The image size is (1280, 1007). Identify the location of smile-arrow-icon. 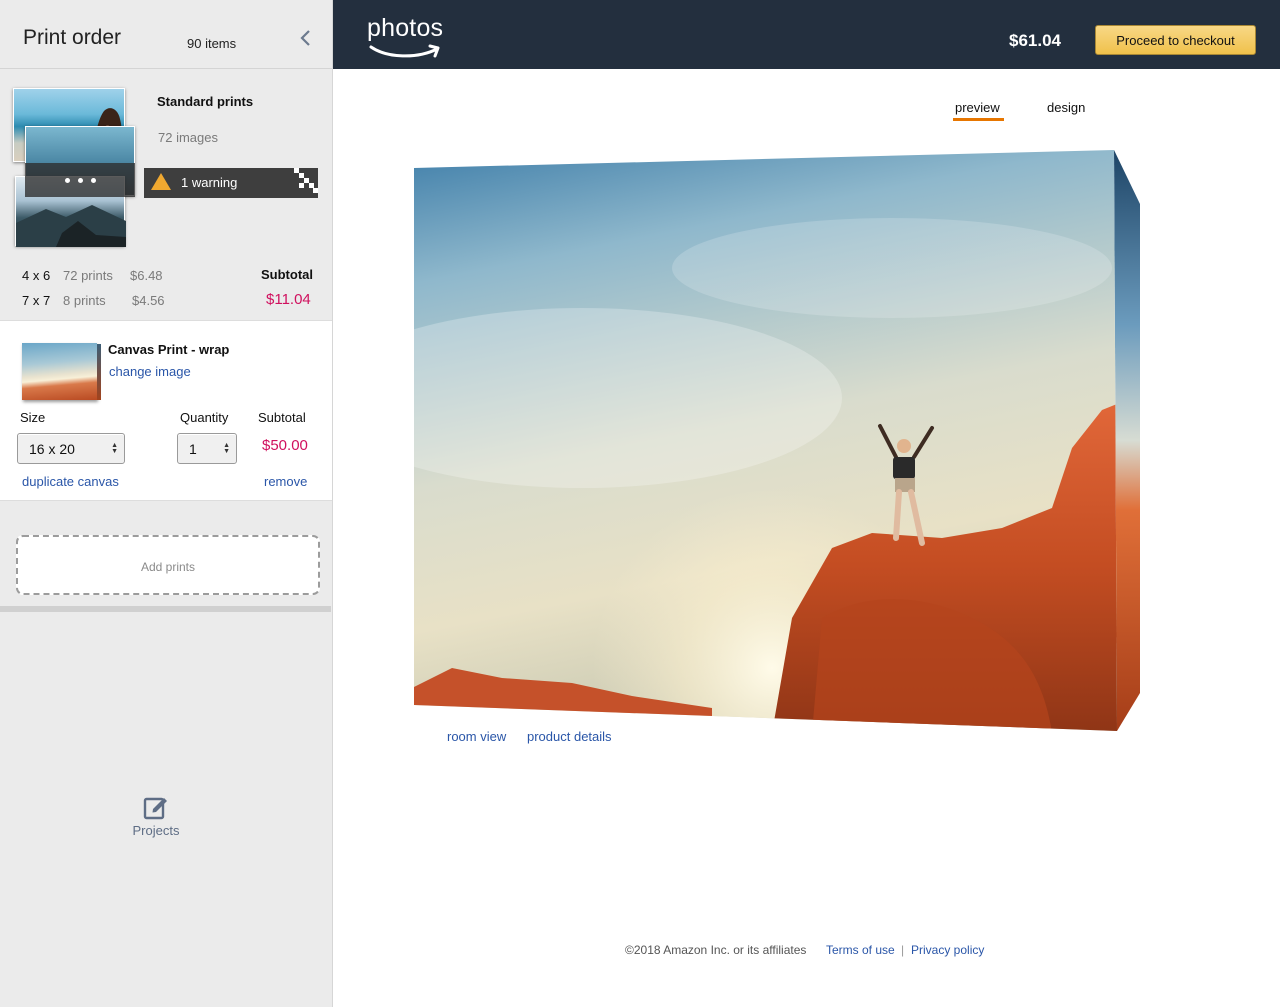
(404, 51).